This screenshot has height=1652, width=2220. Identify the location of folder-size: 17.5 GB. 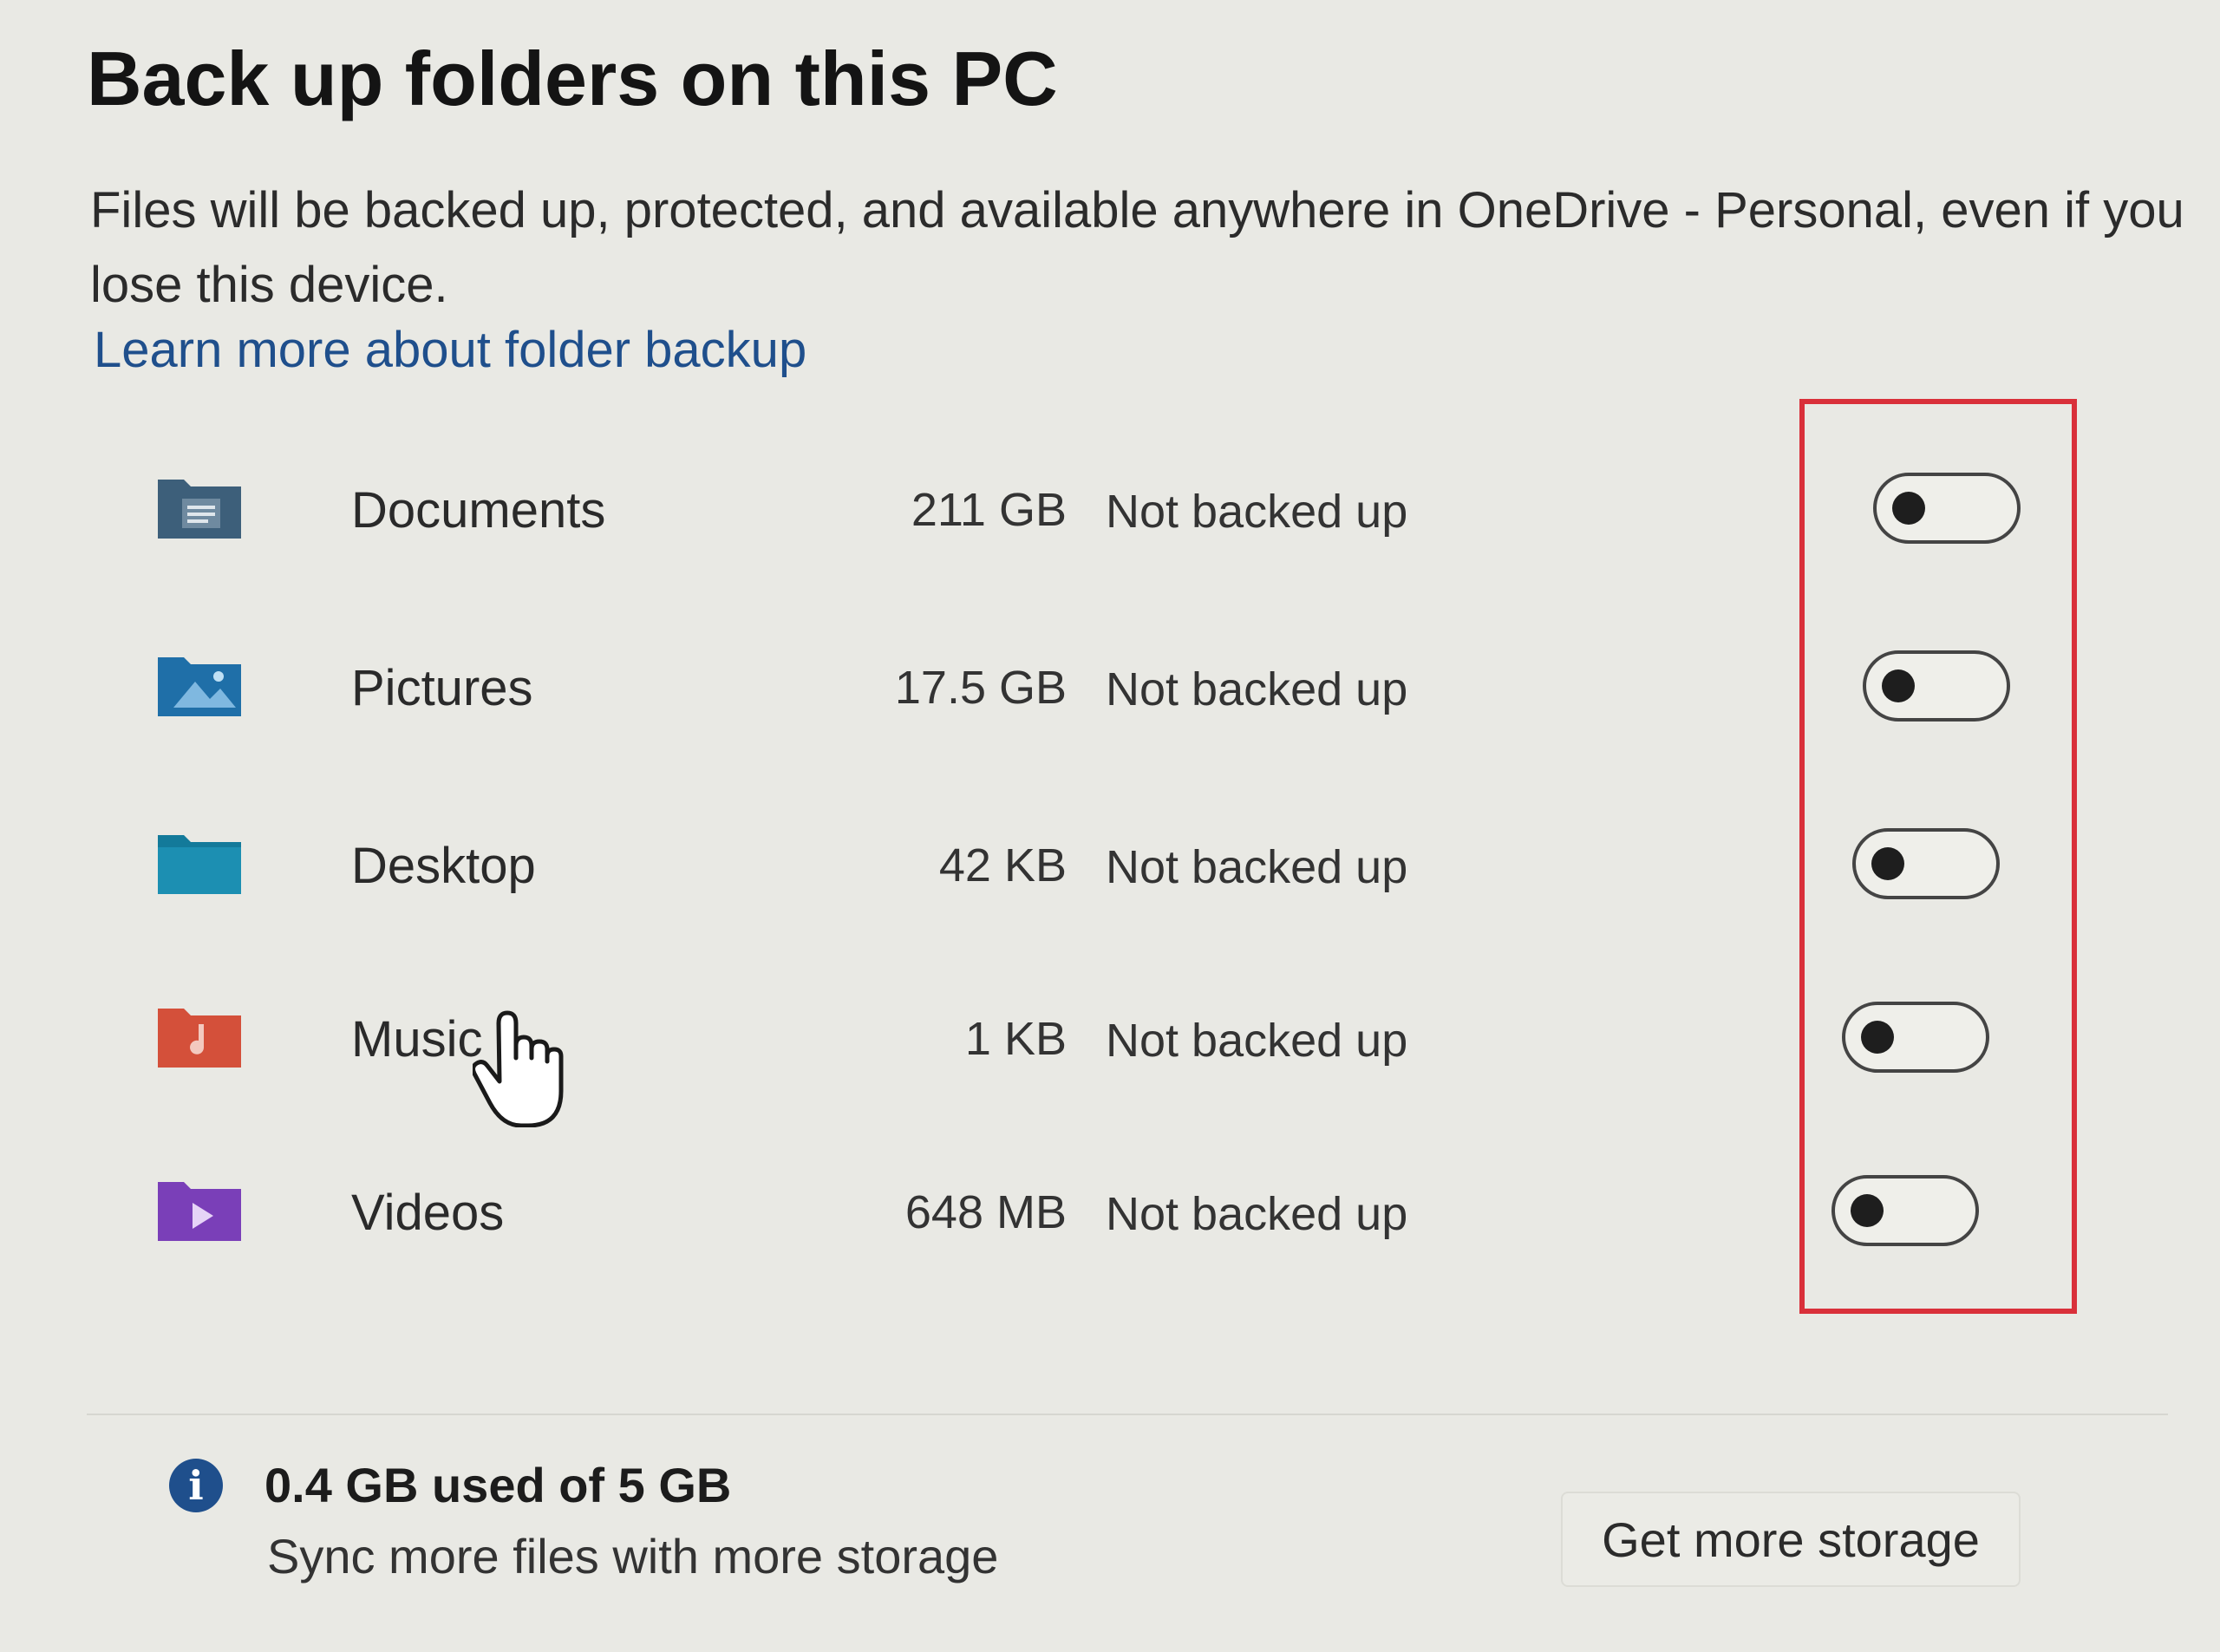
(981, 688).